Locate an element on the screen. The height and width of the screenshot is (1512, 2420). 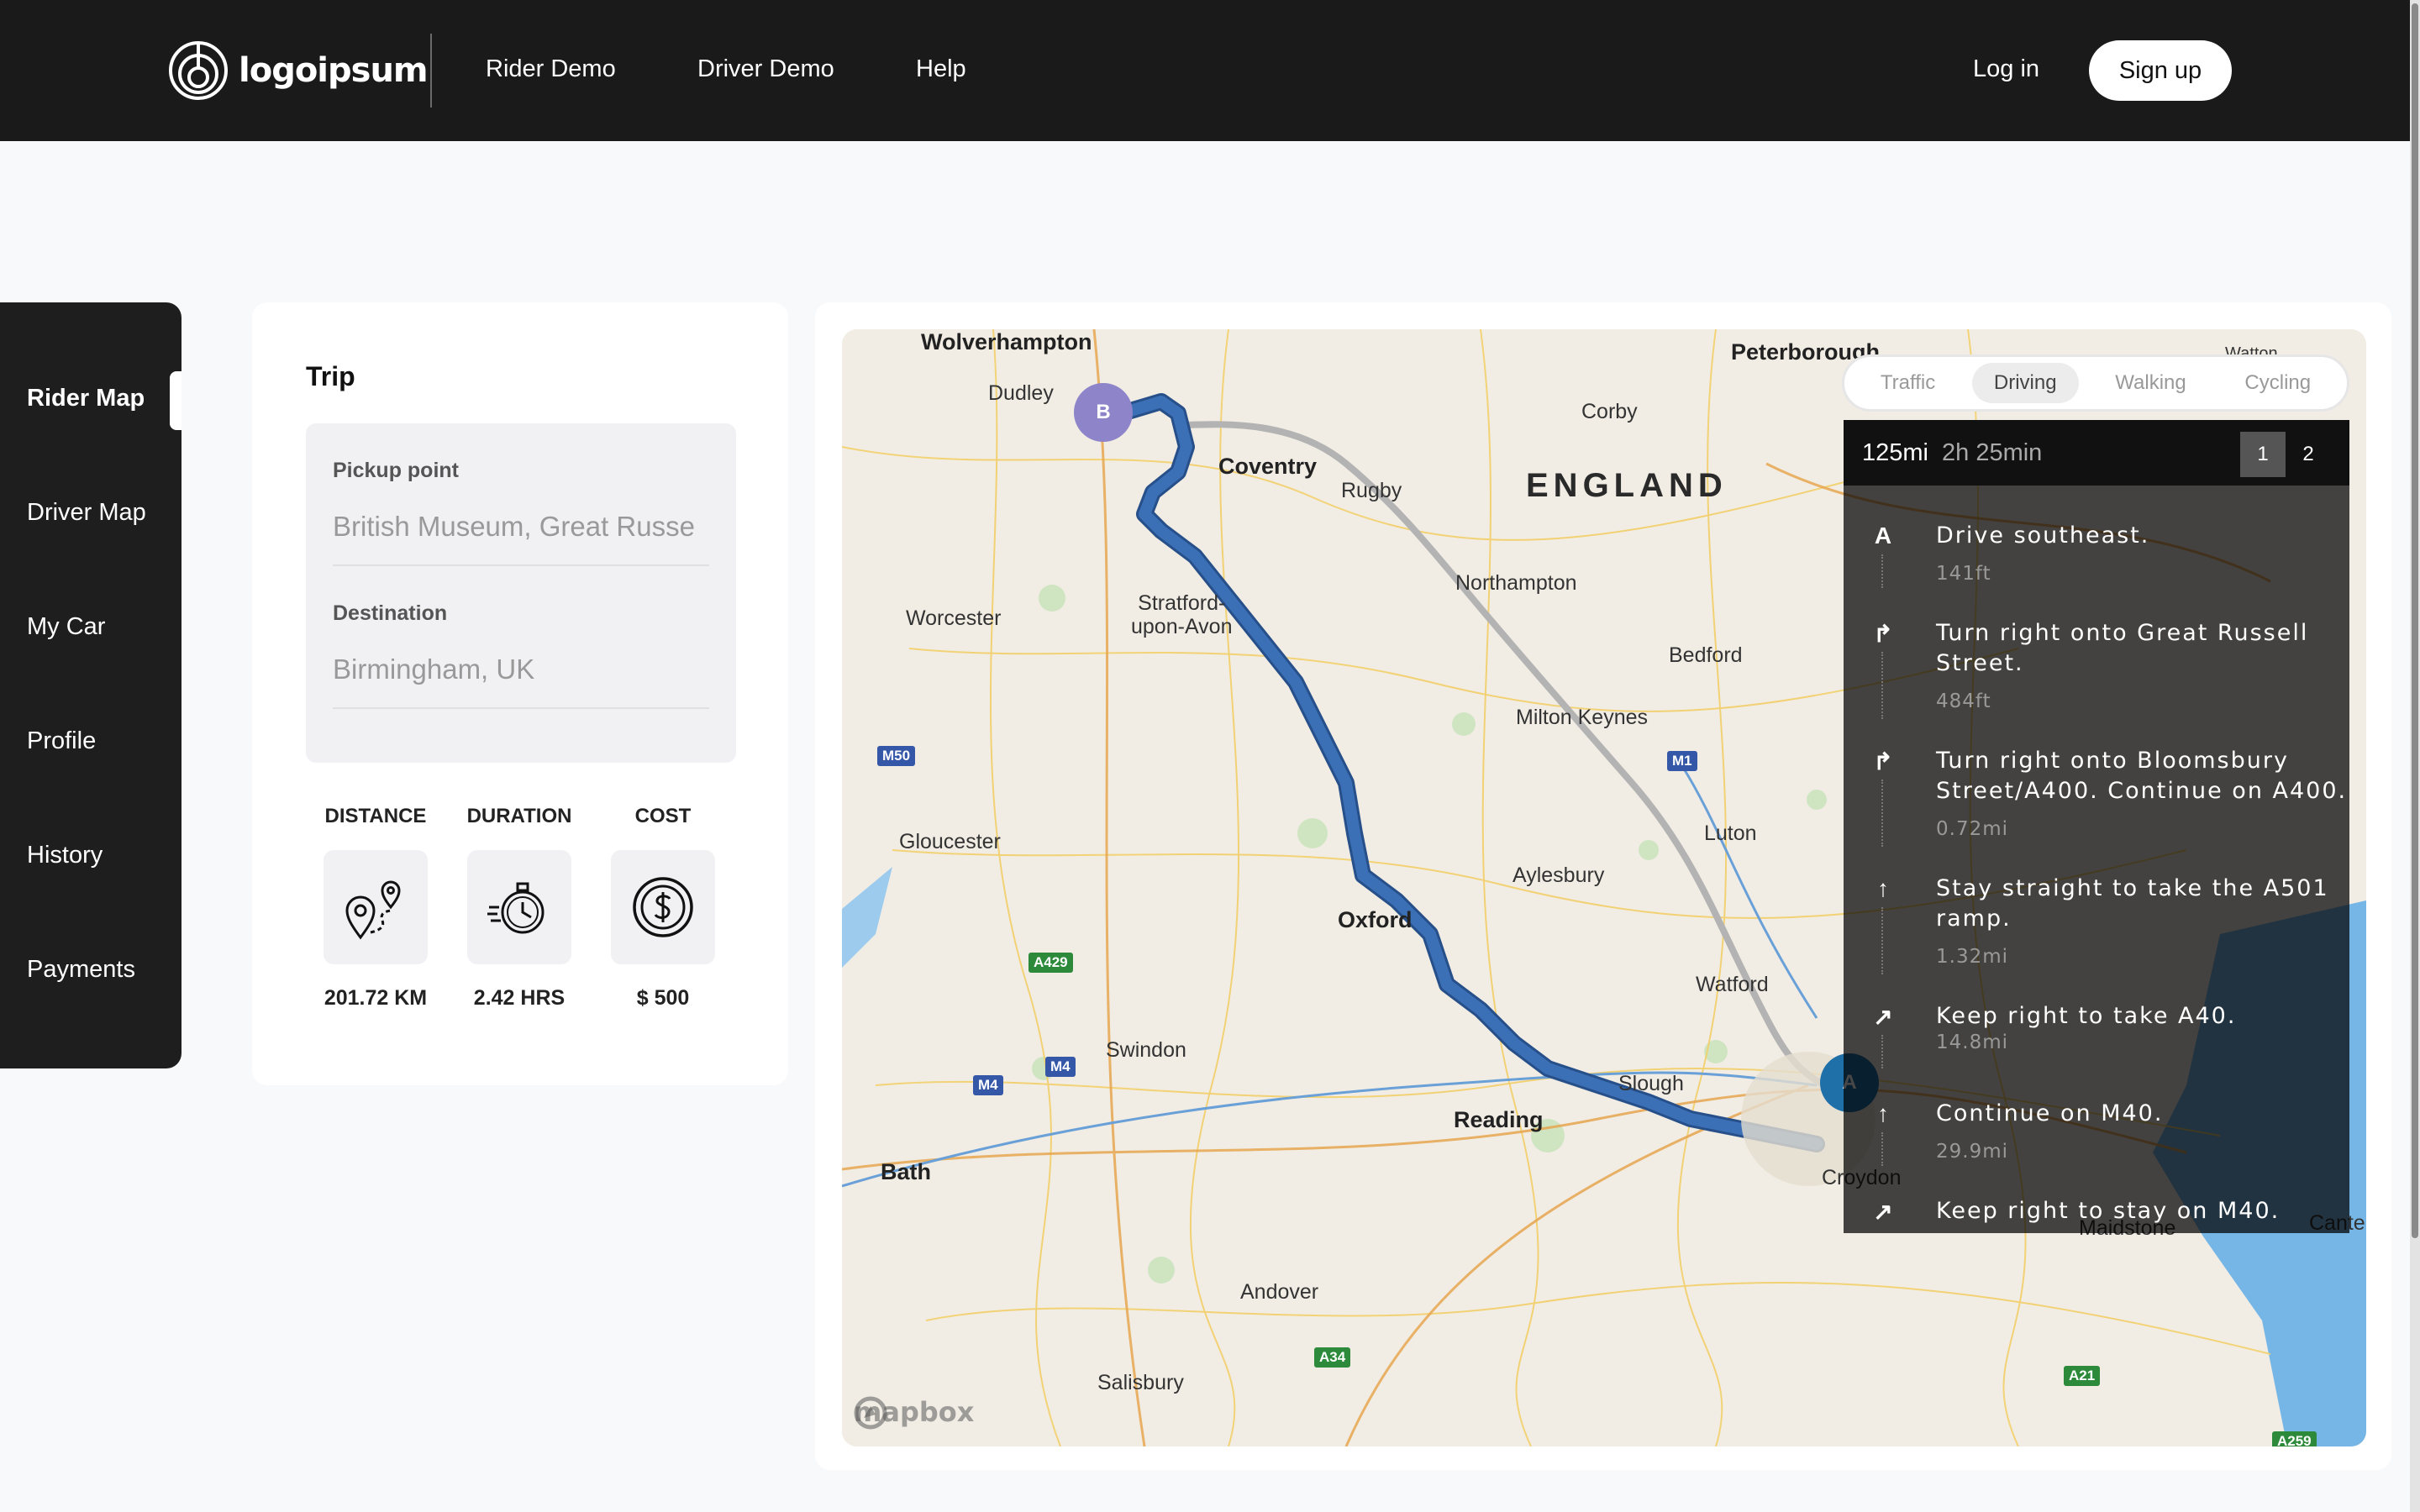
destination-marker-b: B is located at coordinates (1104, 412).